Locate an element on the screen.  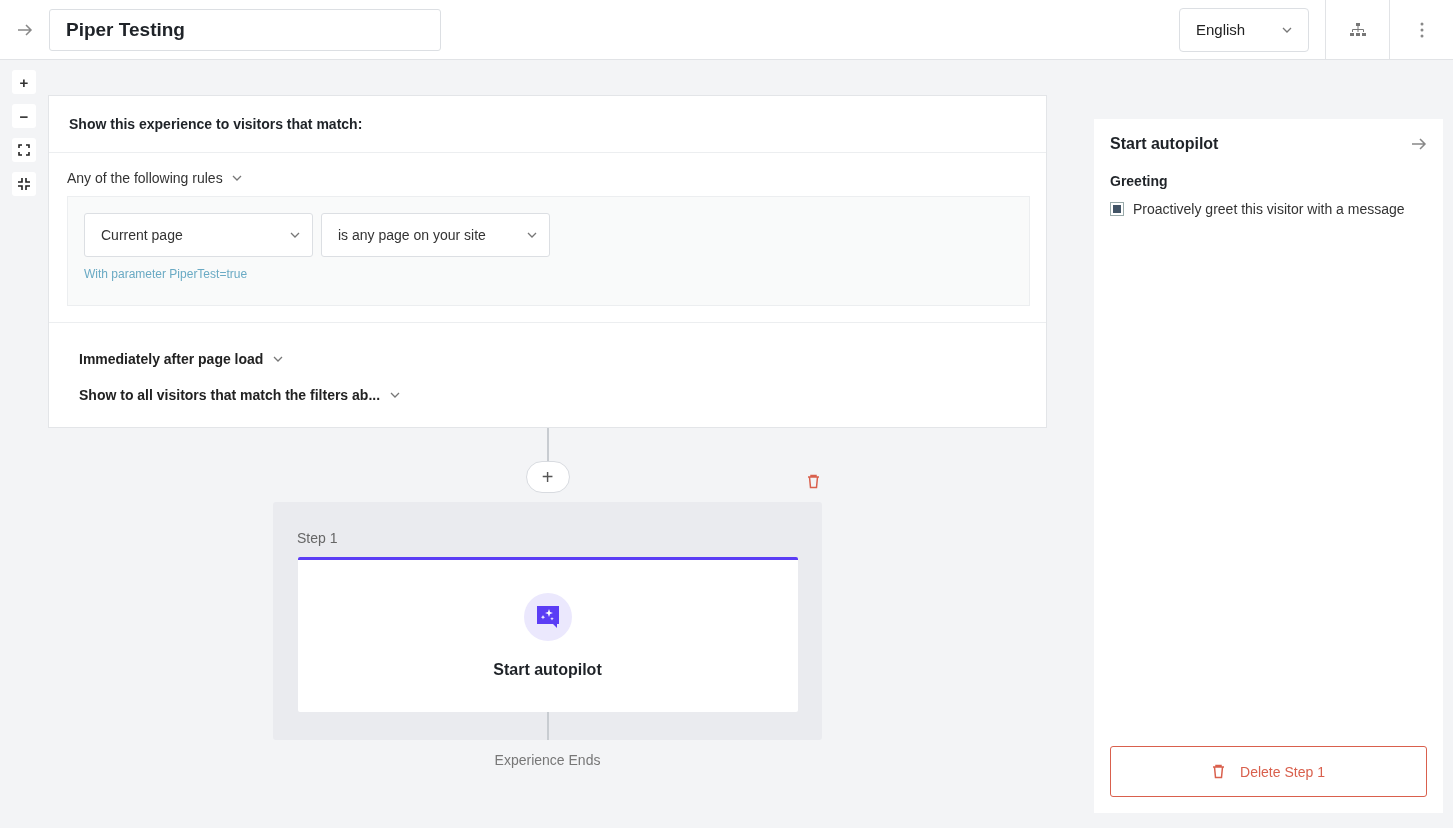
checkbox is located at coordinates (1117, 209).